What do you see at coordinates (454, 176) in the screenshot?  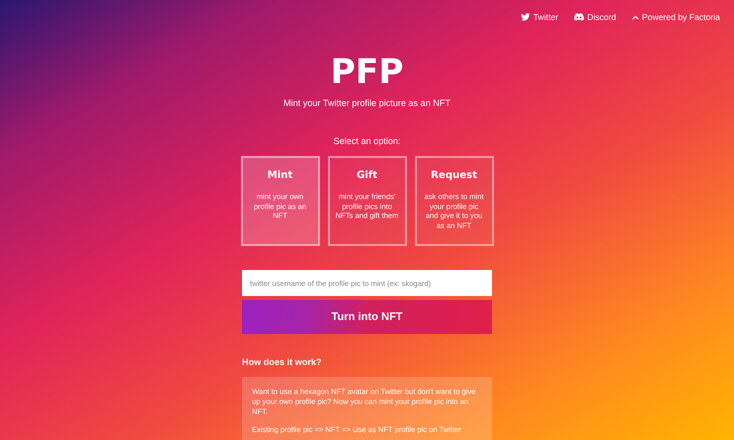 I see `option-title: Request` at bounding box center [454, 176].